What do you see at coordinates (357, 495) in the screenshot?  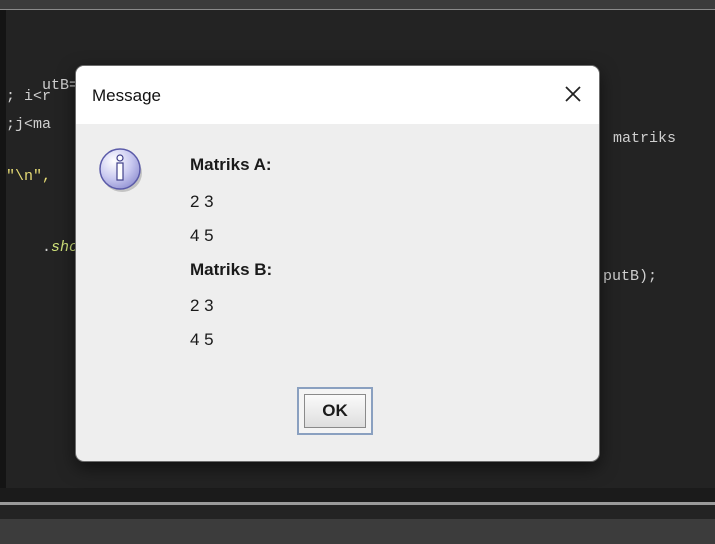 I see `editor-bottom-bar` at bounding box center [357, 495].